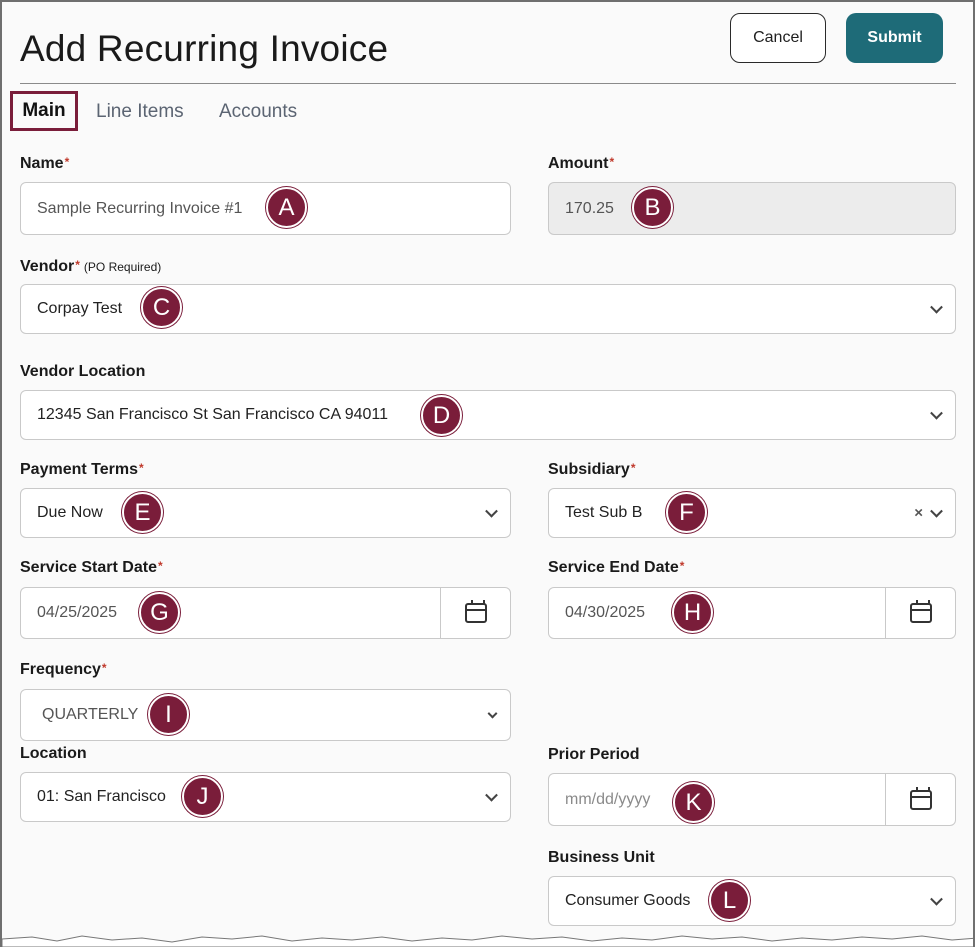  I want to click on service-start-label: Service Start Date*, so click(91, 567).